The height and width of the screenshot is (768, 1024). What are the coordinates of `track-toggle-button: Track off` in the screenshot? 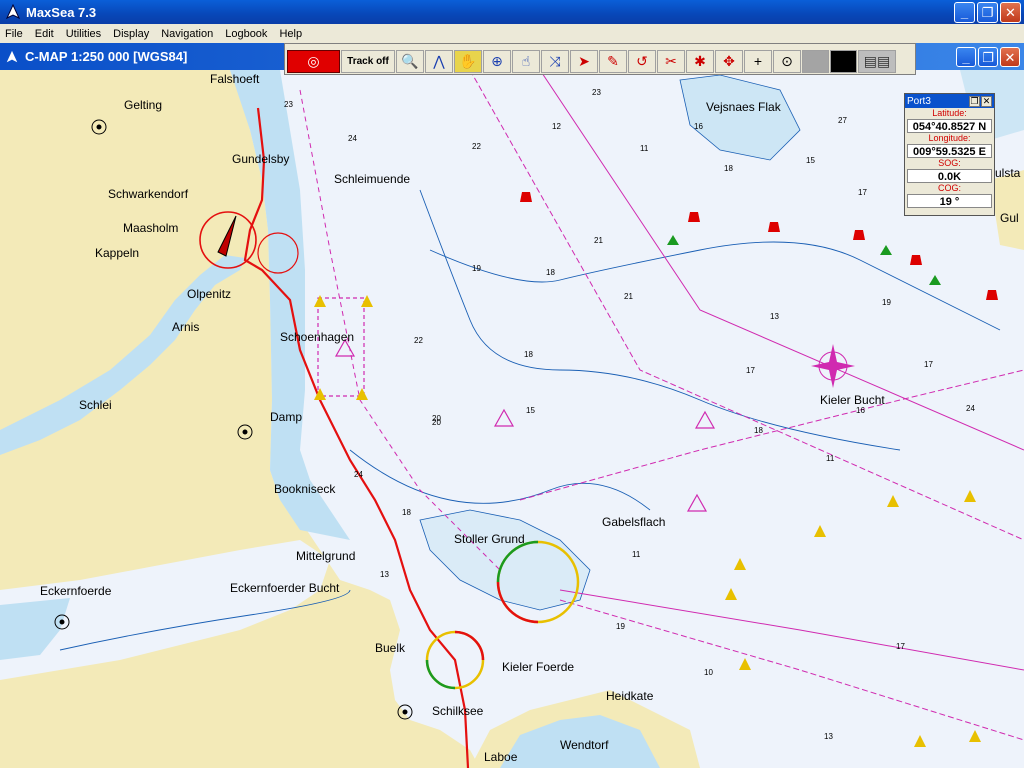 It's located at (368, 61).